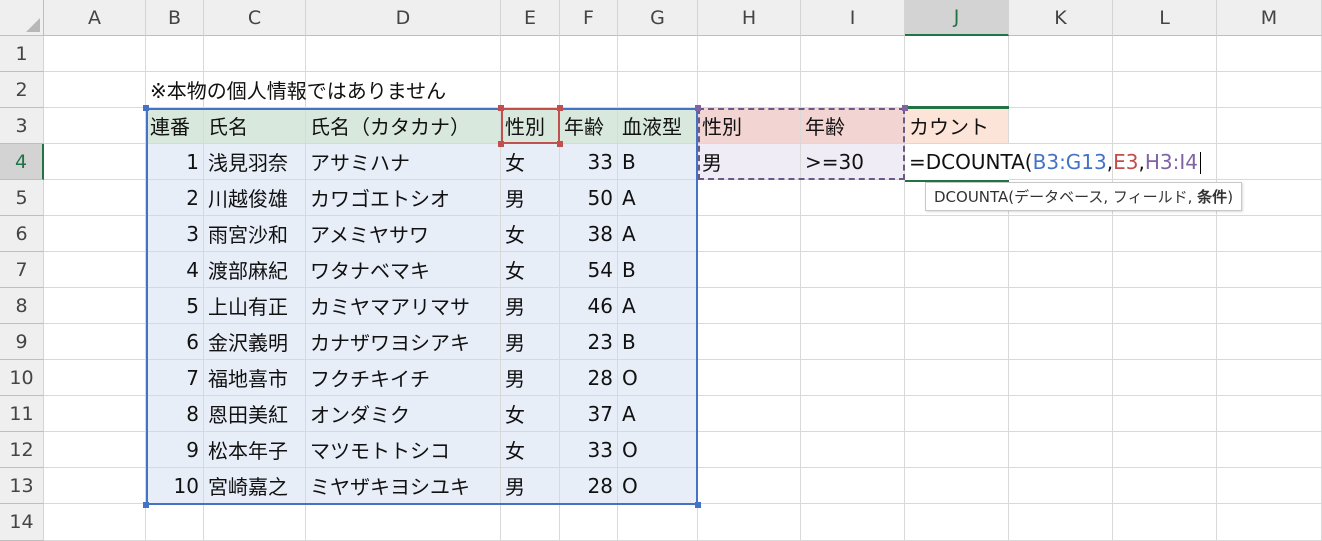 This screenshot has height=541, width=1322. Describe the element at coordinates (530, 126) in the screenshot. I see `table-header-cell: 性別` at that location.